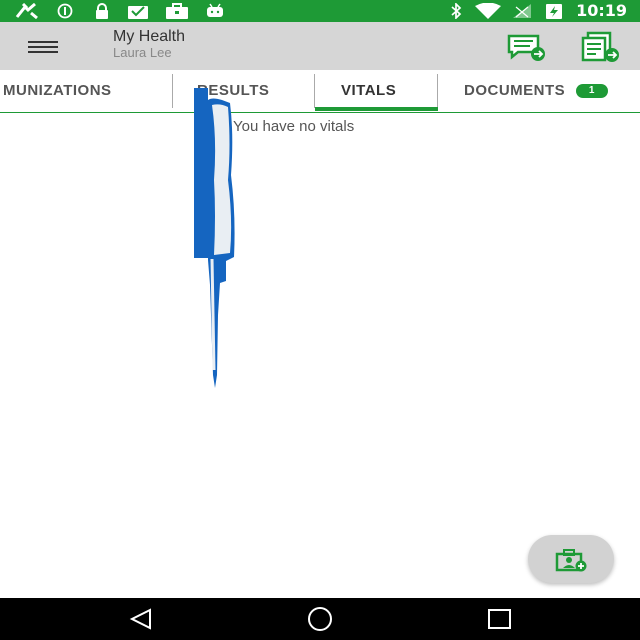 The width and height of the screenshot is (640, 640). What do you see at coordinates (214, 238) in the screenshot?
I see `overlay-artifact` at bounding box center [214, 238].